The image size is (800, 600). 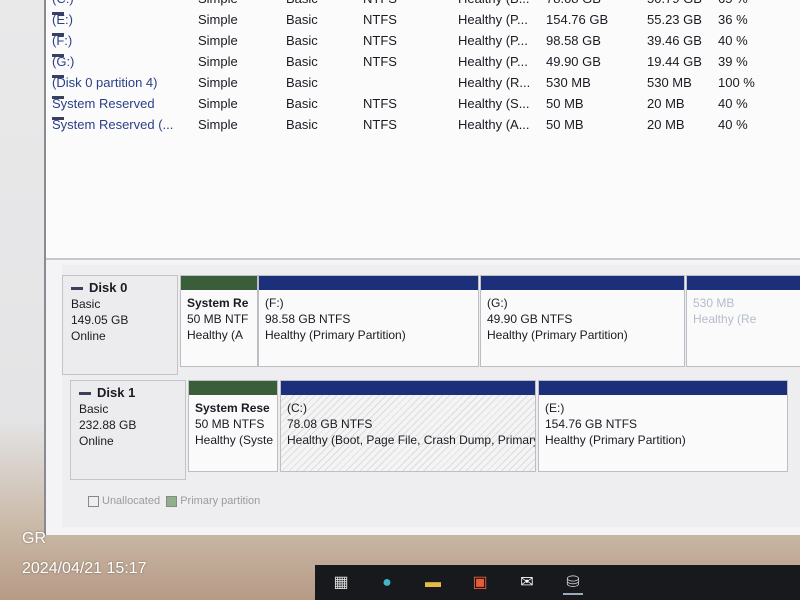 What do you see at coordinates (62, 19) in the screenshot?
I see `volume-name-text: (E:)` at bounding box center [62, 19].